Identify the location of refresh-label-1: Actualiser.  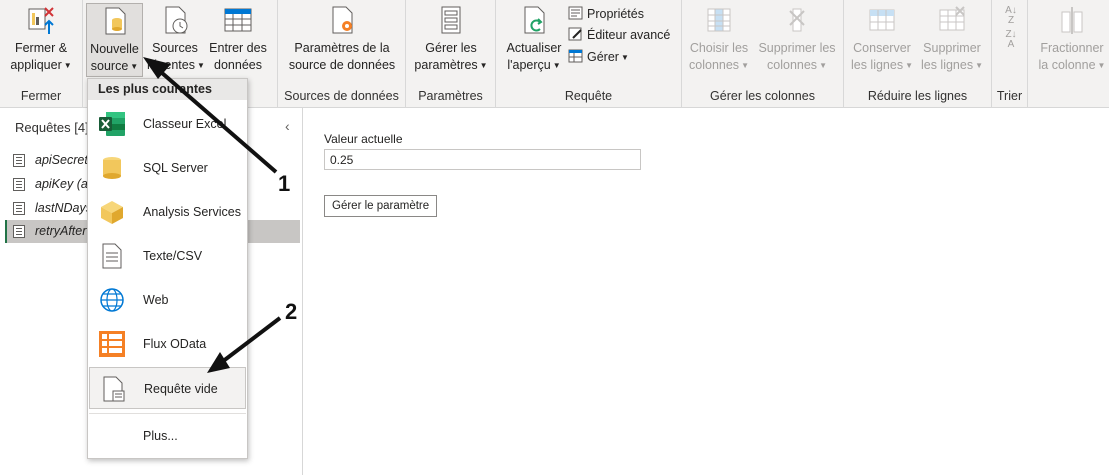
(534, 48).